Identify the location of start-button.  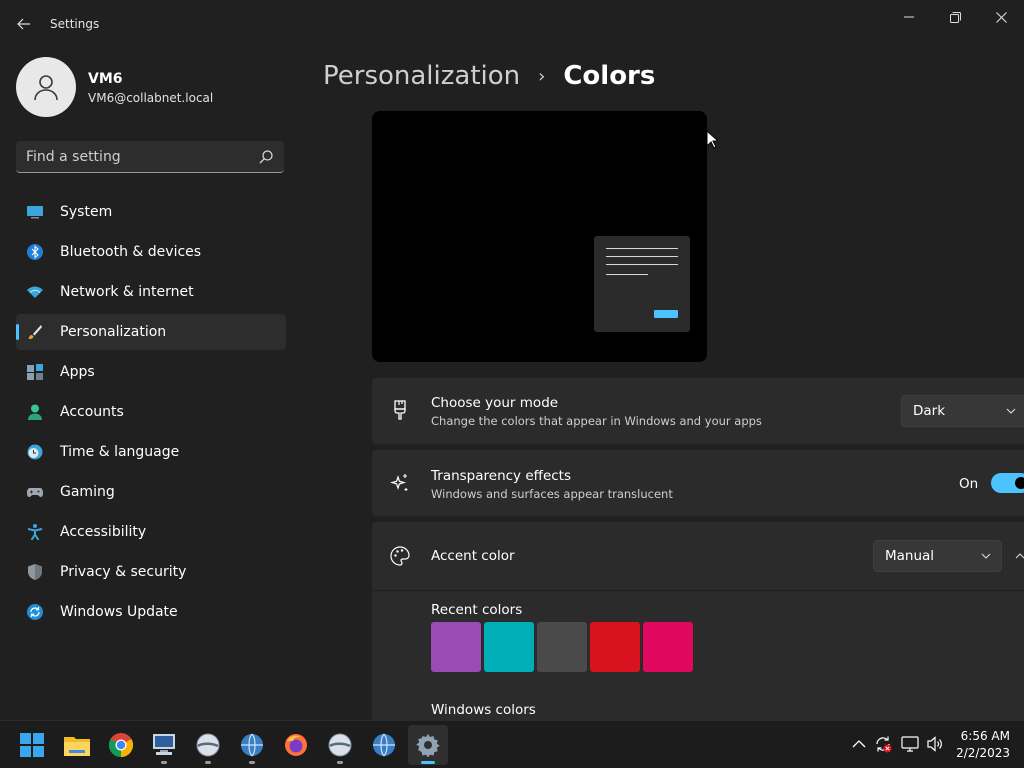
(32, 745).